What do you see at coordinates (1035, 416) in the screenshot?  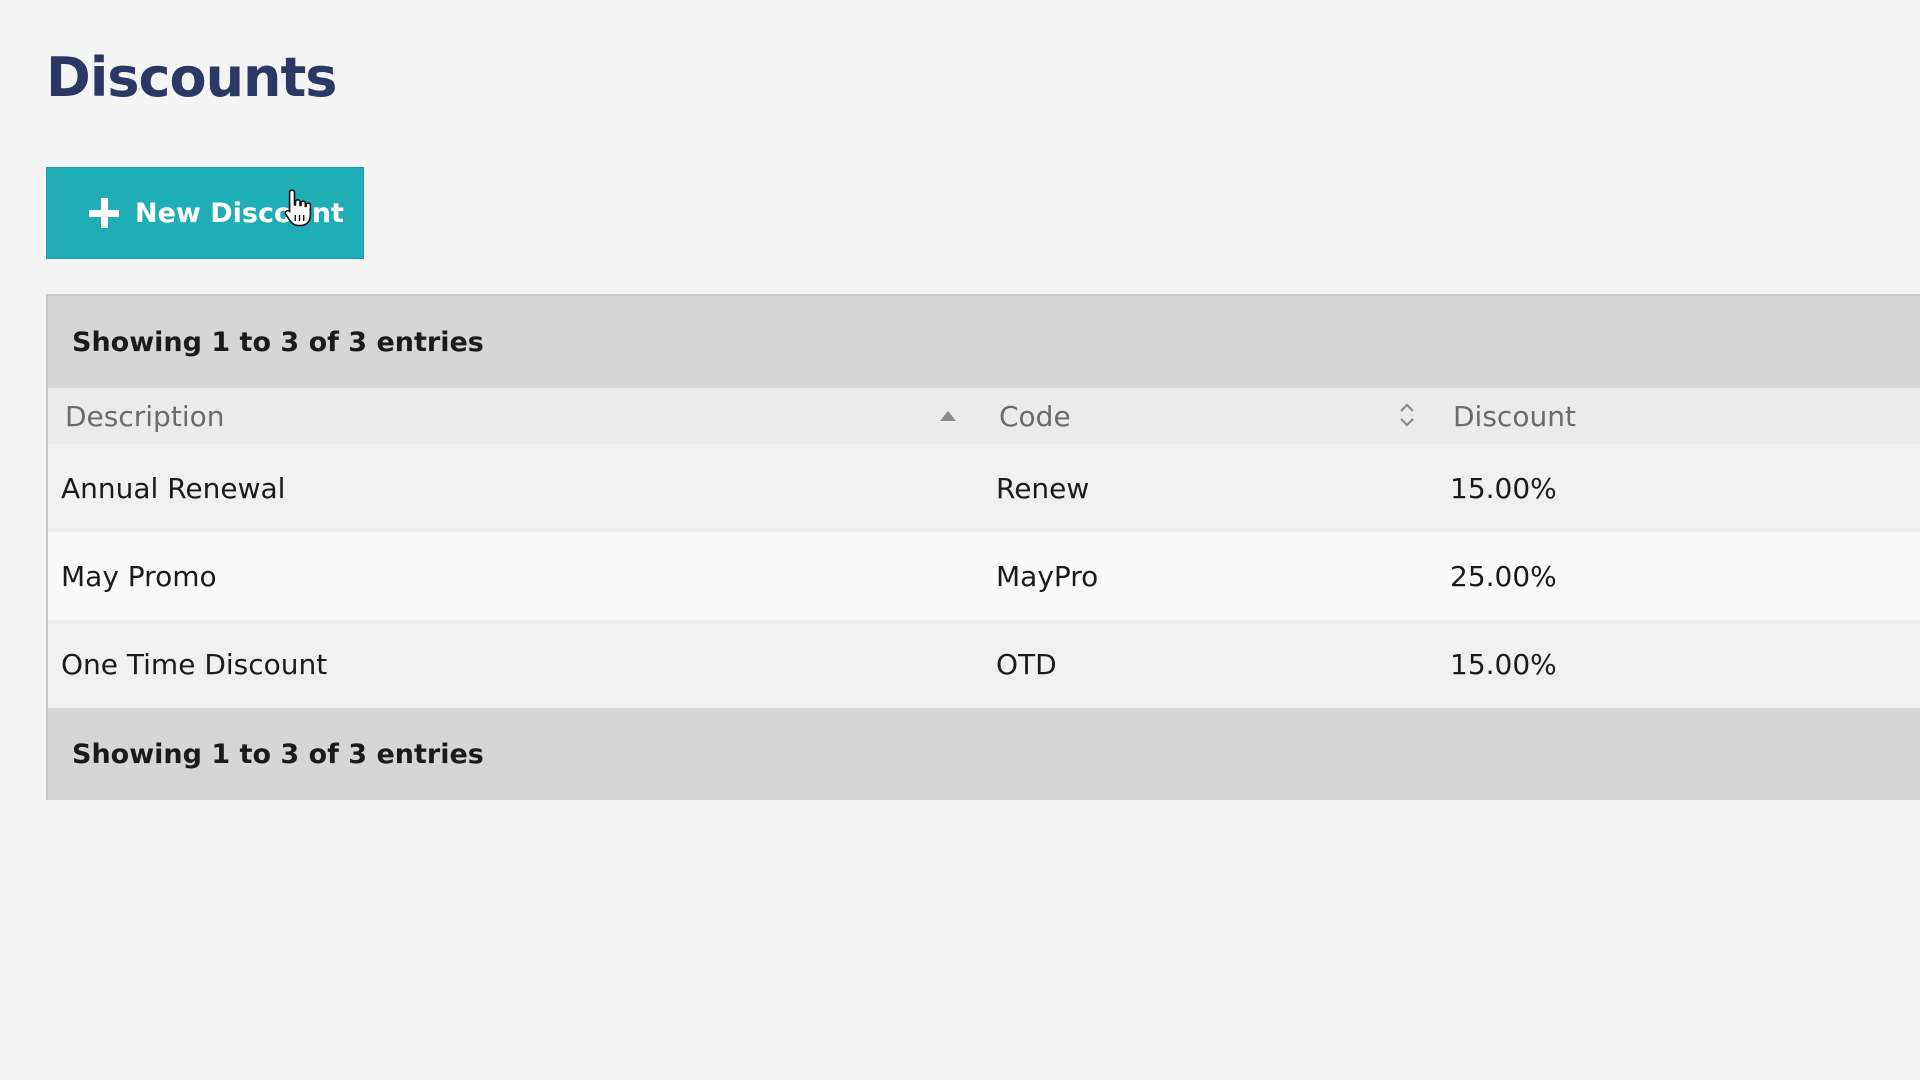 I see `column-header-code: Code` at bounding box center [1035, 416].